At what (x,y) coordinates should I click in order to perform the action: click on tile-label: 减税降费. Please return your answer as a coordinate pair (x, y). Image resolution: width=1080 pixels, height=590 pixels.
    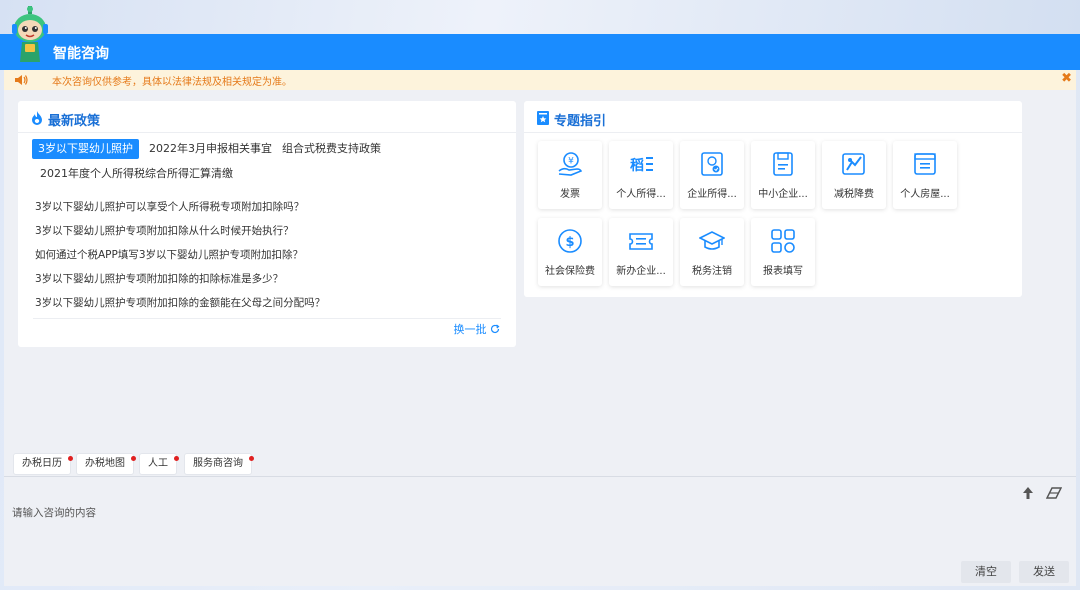
    Looking at the image, I should click on (854, 194).